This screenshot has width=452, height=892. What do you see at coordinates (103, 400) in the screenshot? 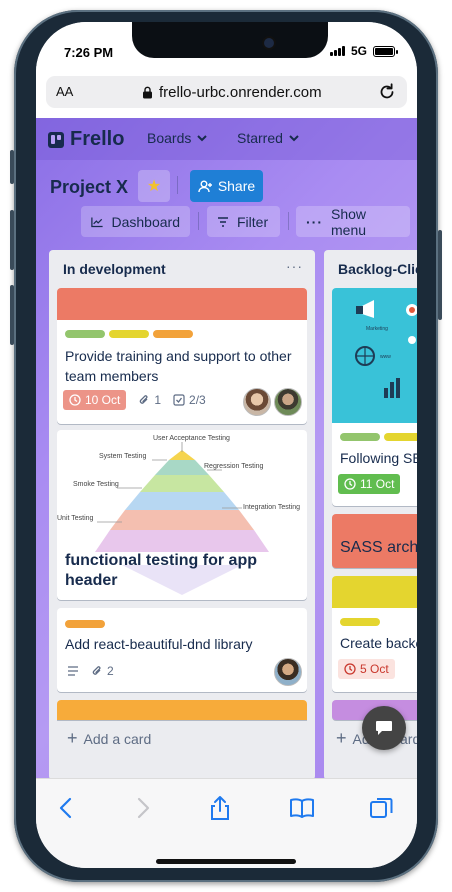
I see `due-date: 10 Oct` at bounding box center [103, 400].